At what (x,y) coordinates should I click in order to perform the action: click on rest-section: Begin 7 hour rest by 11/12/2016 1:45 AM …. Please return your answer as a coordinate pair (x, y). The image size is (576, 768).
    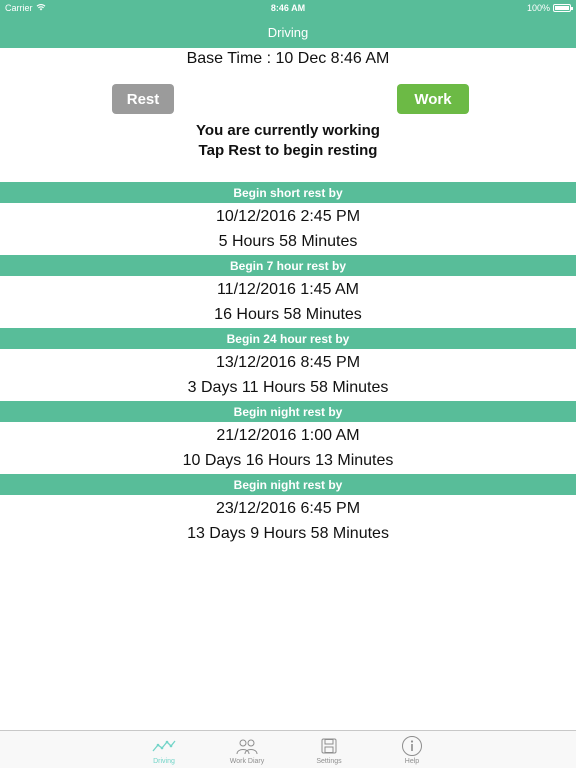
    Looking at the image, I should click on (288, 291).